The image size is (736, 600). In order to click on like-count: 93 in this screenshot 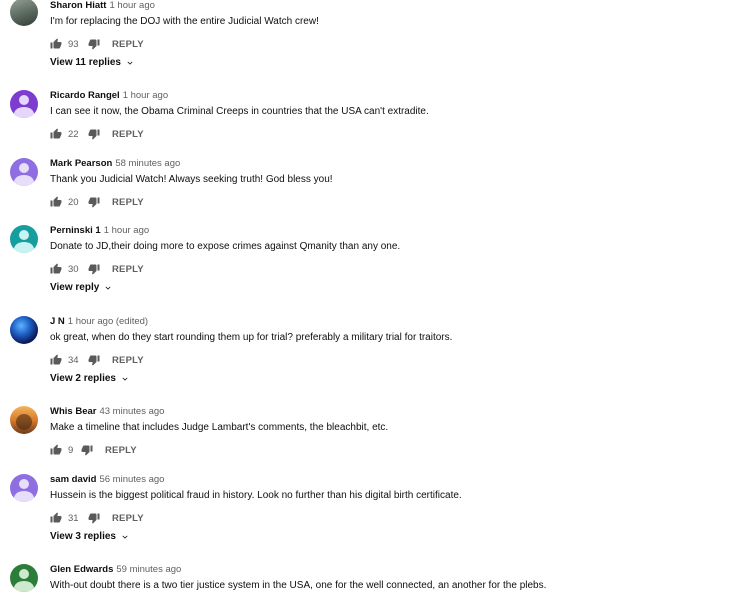, I will do `click(73, 44)`.